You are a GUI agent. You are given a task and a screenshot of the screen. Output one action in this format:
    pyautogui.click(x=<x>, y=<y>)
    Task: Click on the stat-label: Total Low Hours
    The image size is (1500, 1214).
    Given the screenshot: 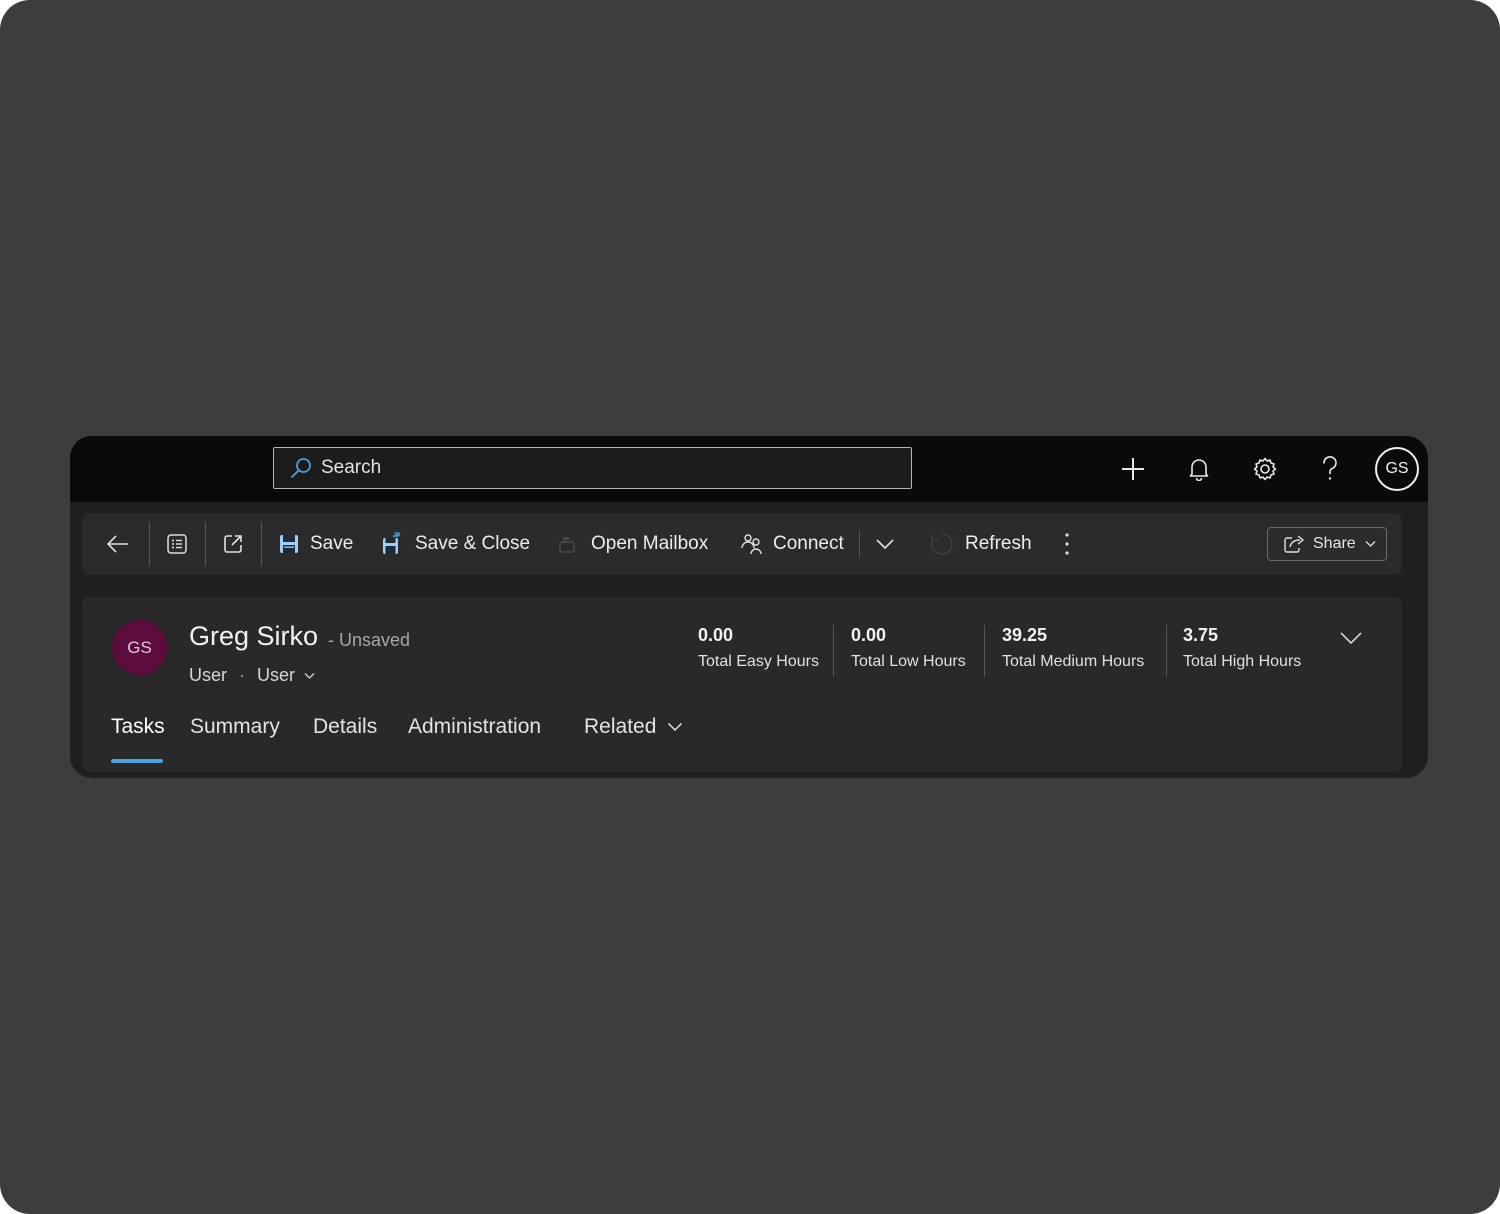 What is the action you would take?
    pyautogui.click(x=908, y=661)
    